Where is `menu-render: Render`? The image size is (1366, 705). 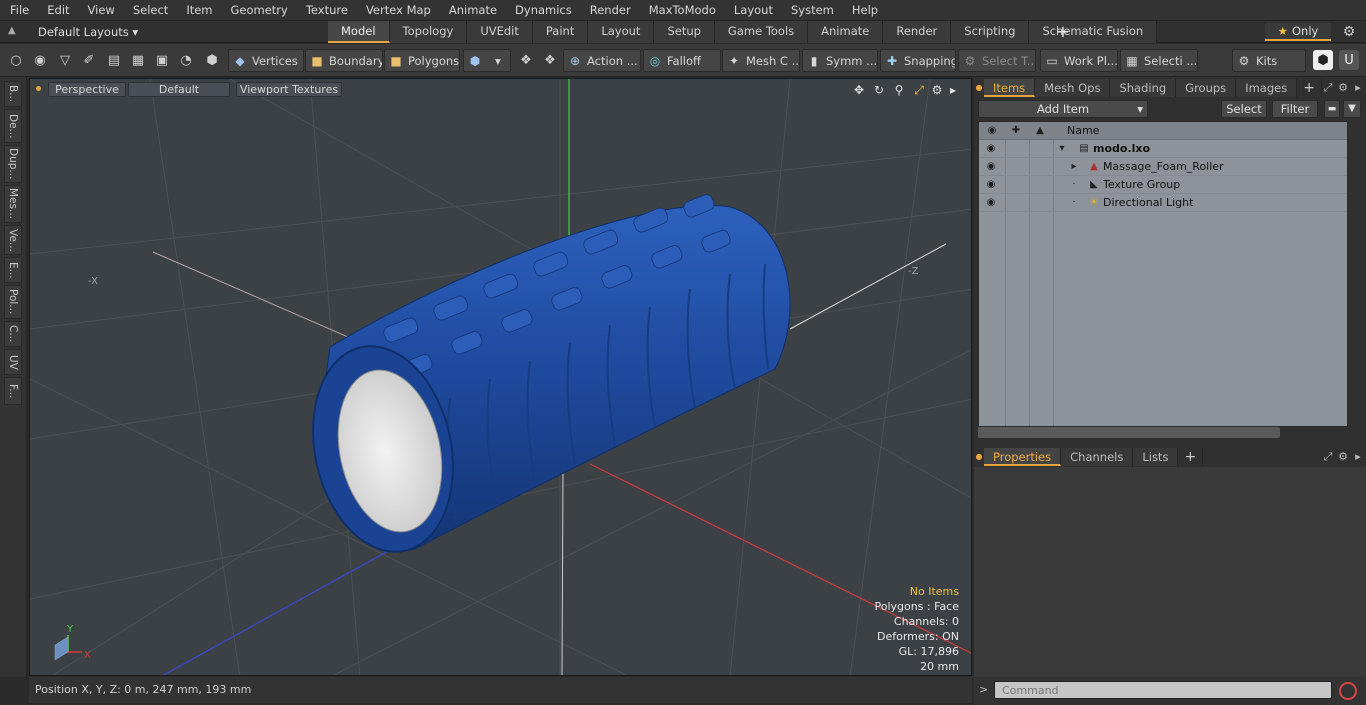 menu-render: Render is located at coordinates (610, 10).